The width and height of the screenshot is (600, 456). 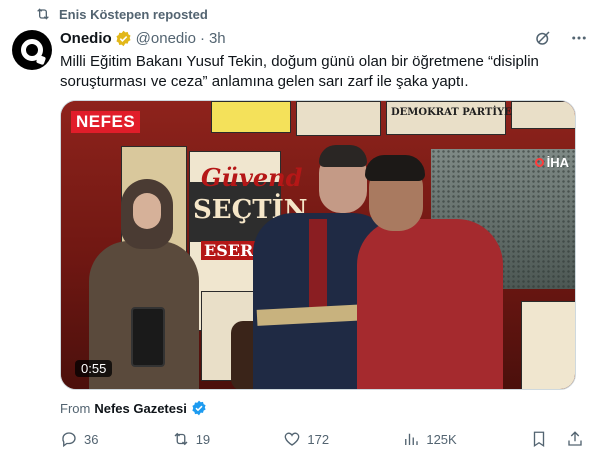 What do you see at coordinates (324, 38) in the screenshot?
I see `tweet-header: Onedio @onedio · 3h` at bounding box center [324, 38].